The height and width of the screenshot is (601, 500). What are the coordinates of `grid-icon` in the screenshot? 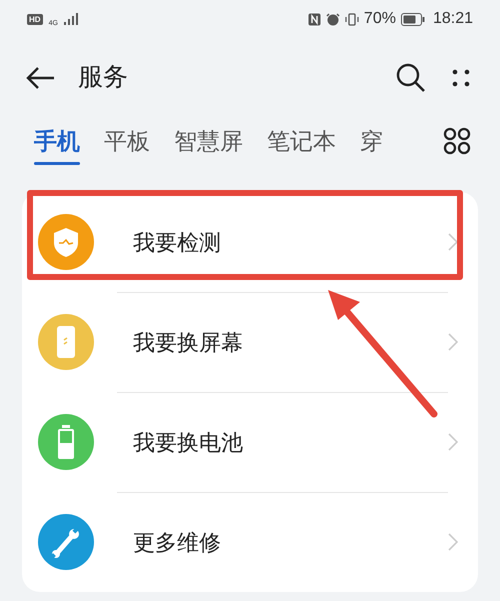 It's located at (457, 141).